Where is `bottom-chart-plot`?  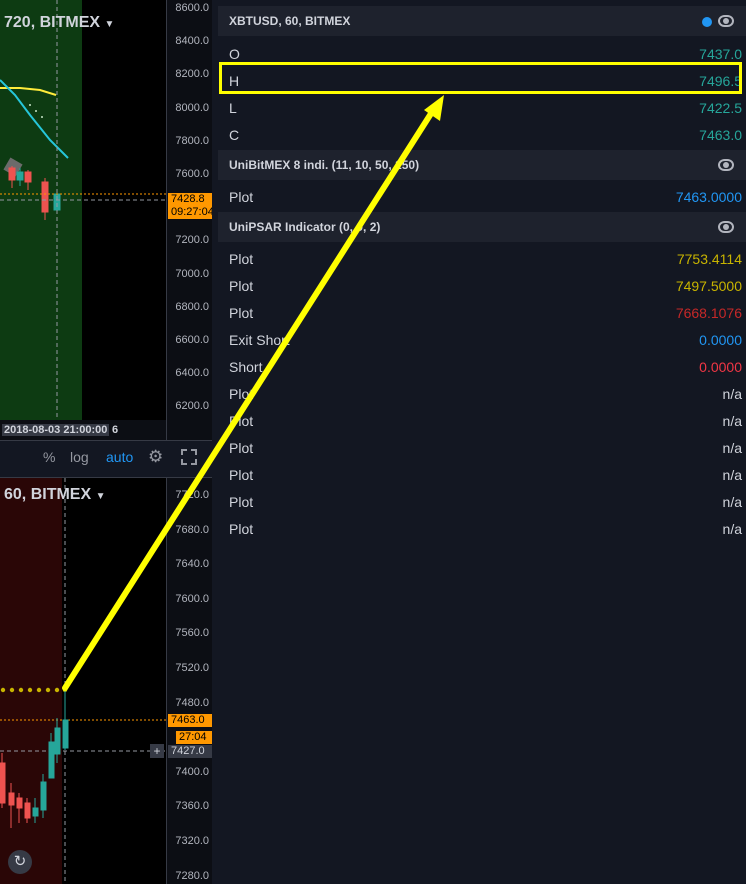 bottom-chart-plot is located at coordinates (83, 681).